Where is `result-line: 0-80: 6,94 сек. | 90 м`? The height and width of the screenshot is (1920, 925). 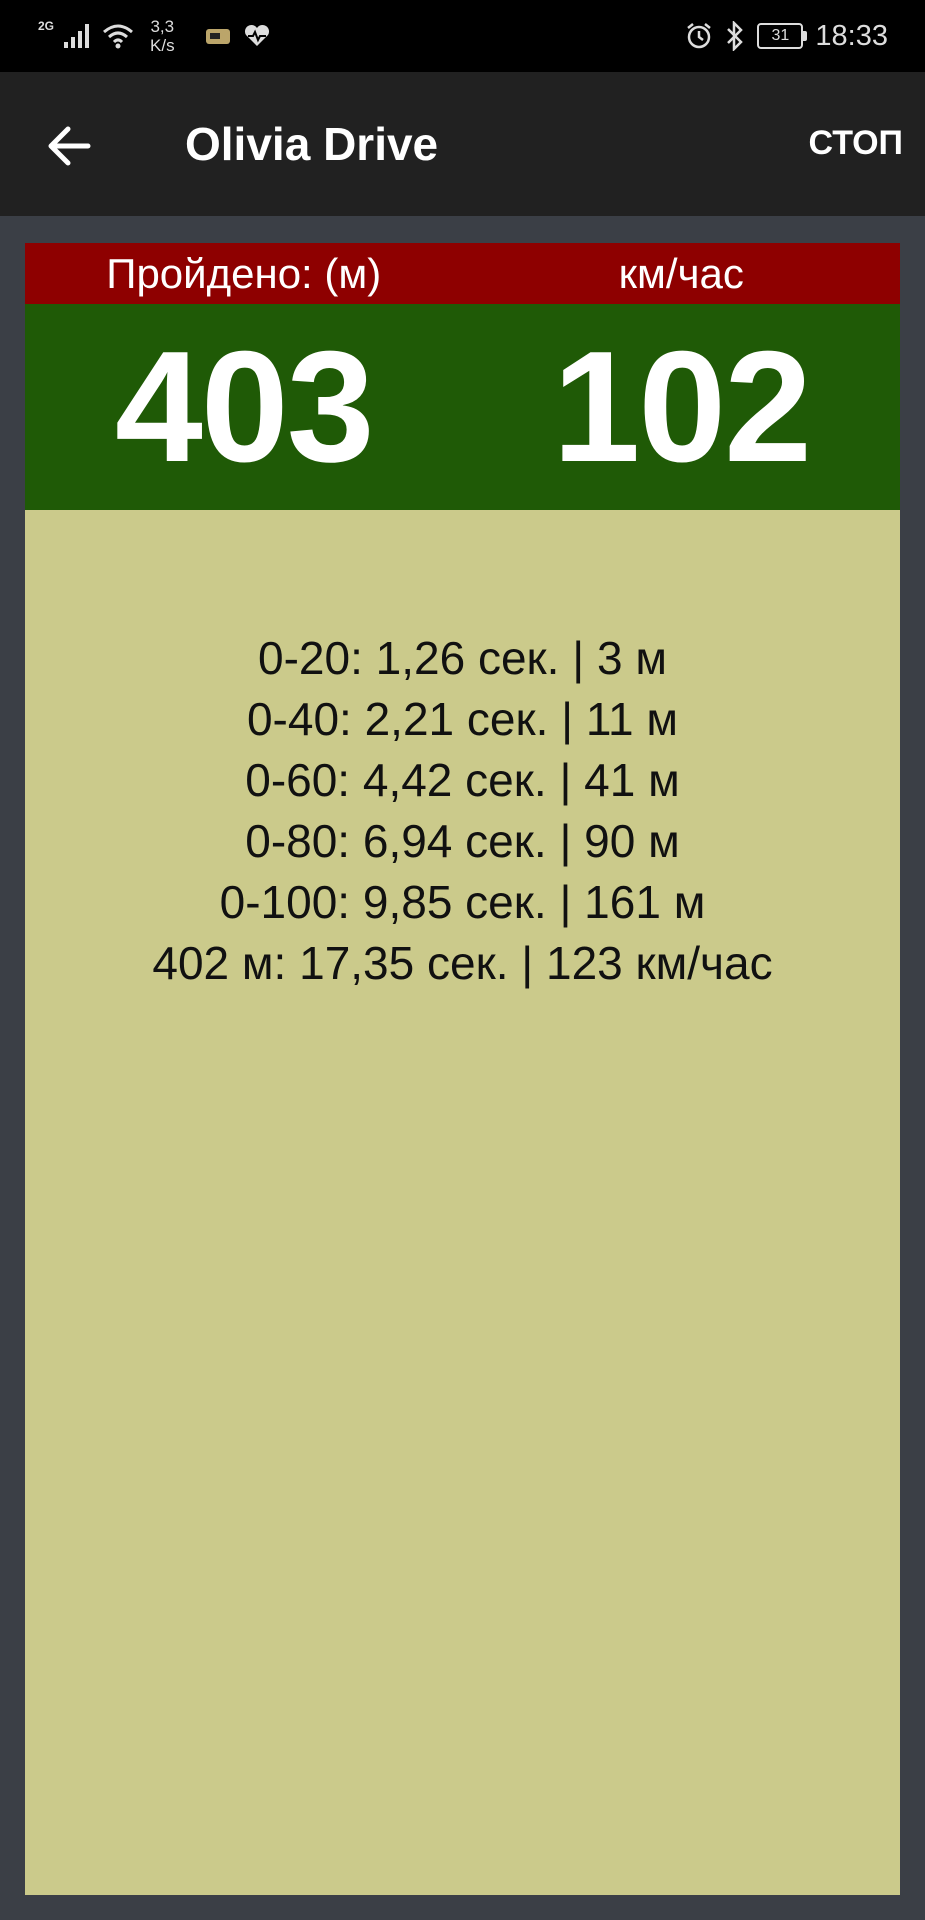 result-line: 0-80: 6,94 сек. | 90 м is located at coordinates (462, 841).